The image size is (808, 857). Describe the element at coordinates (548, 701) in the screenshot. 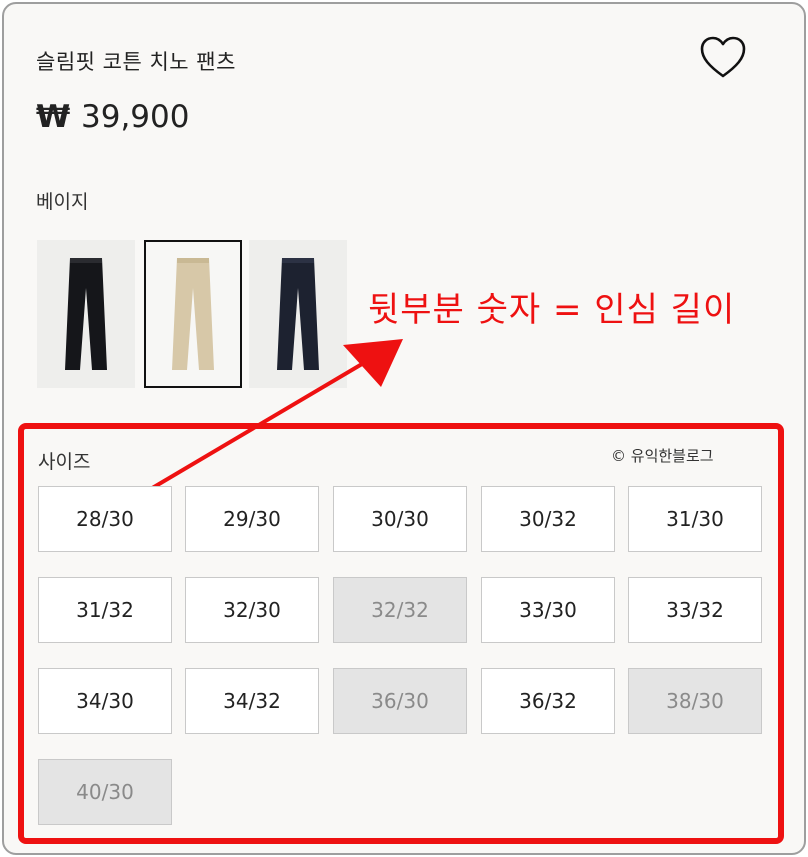

I see `size-option-36-32: 36/32` at that location.